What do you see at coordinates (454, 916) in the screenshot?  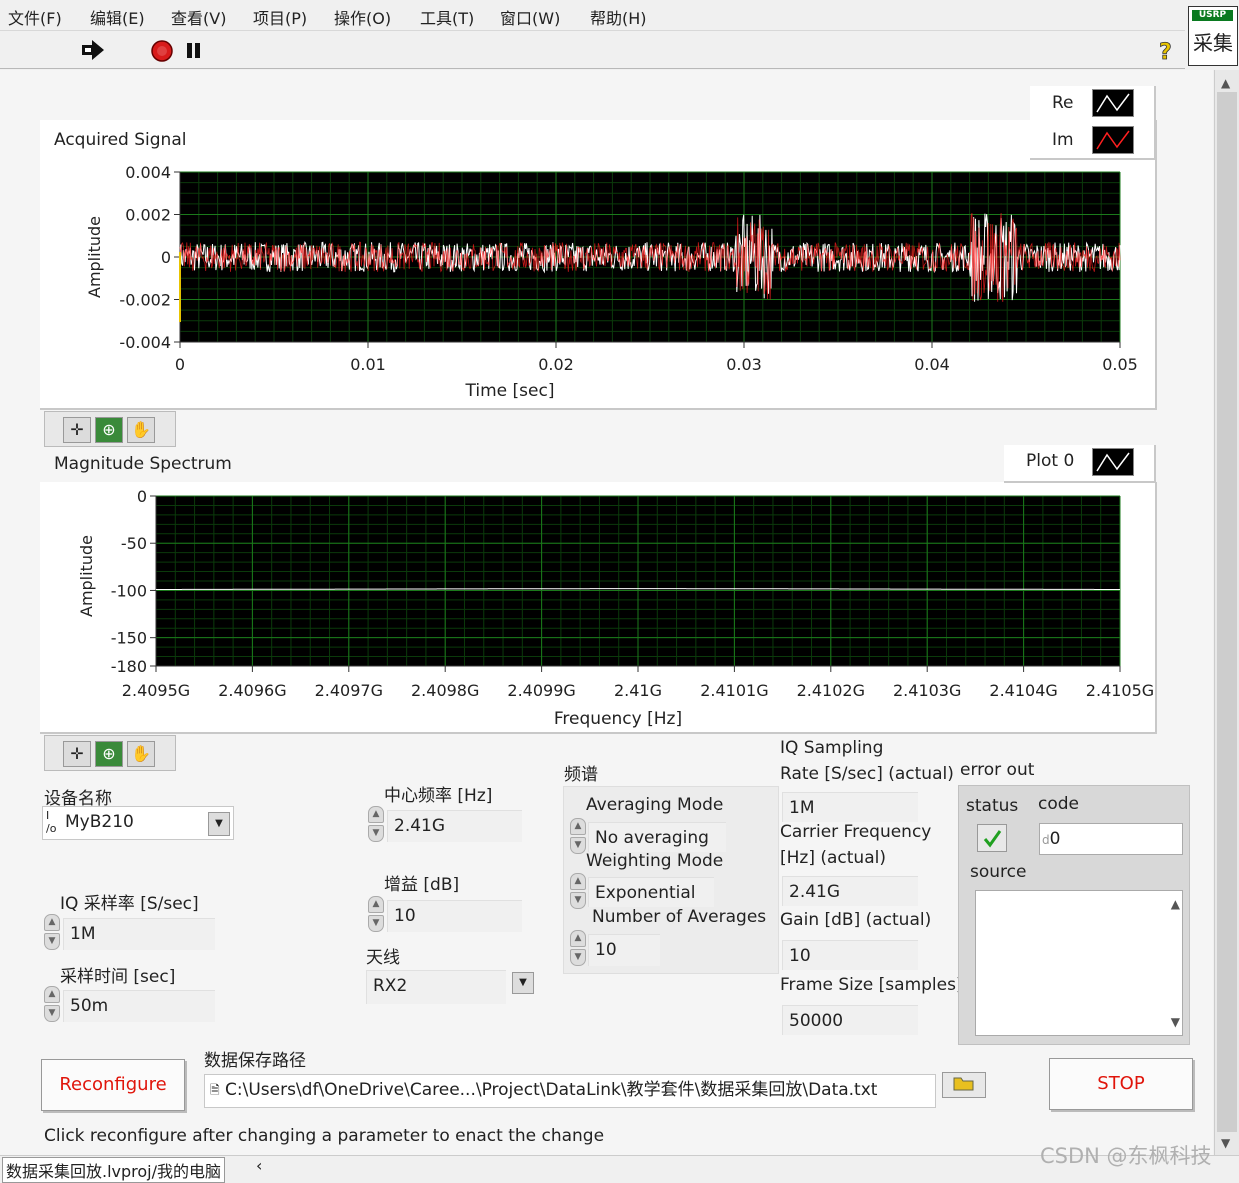 I see `gain-field: 10` at bounding box center [454, 916].